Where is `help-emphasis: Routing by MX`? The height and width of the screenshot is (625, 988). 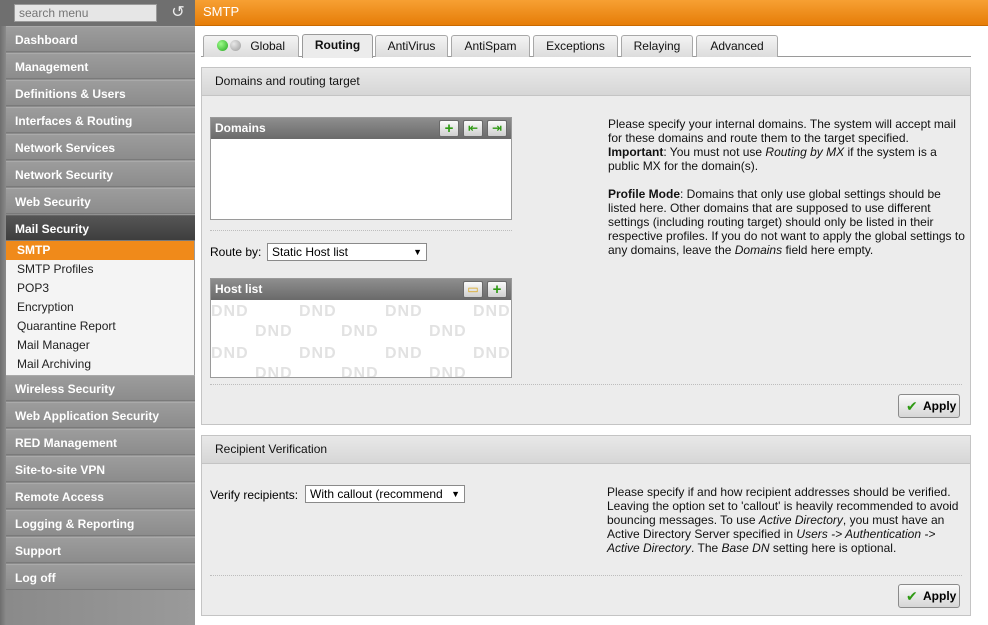
help-emphasis: Routing by MX is located at coordinates (805, 152).